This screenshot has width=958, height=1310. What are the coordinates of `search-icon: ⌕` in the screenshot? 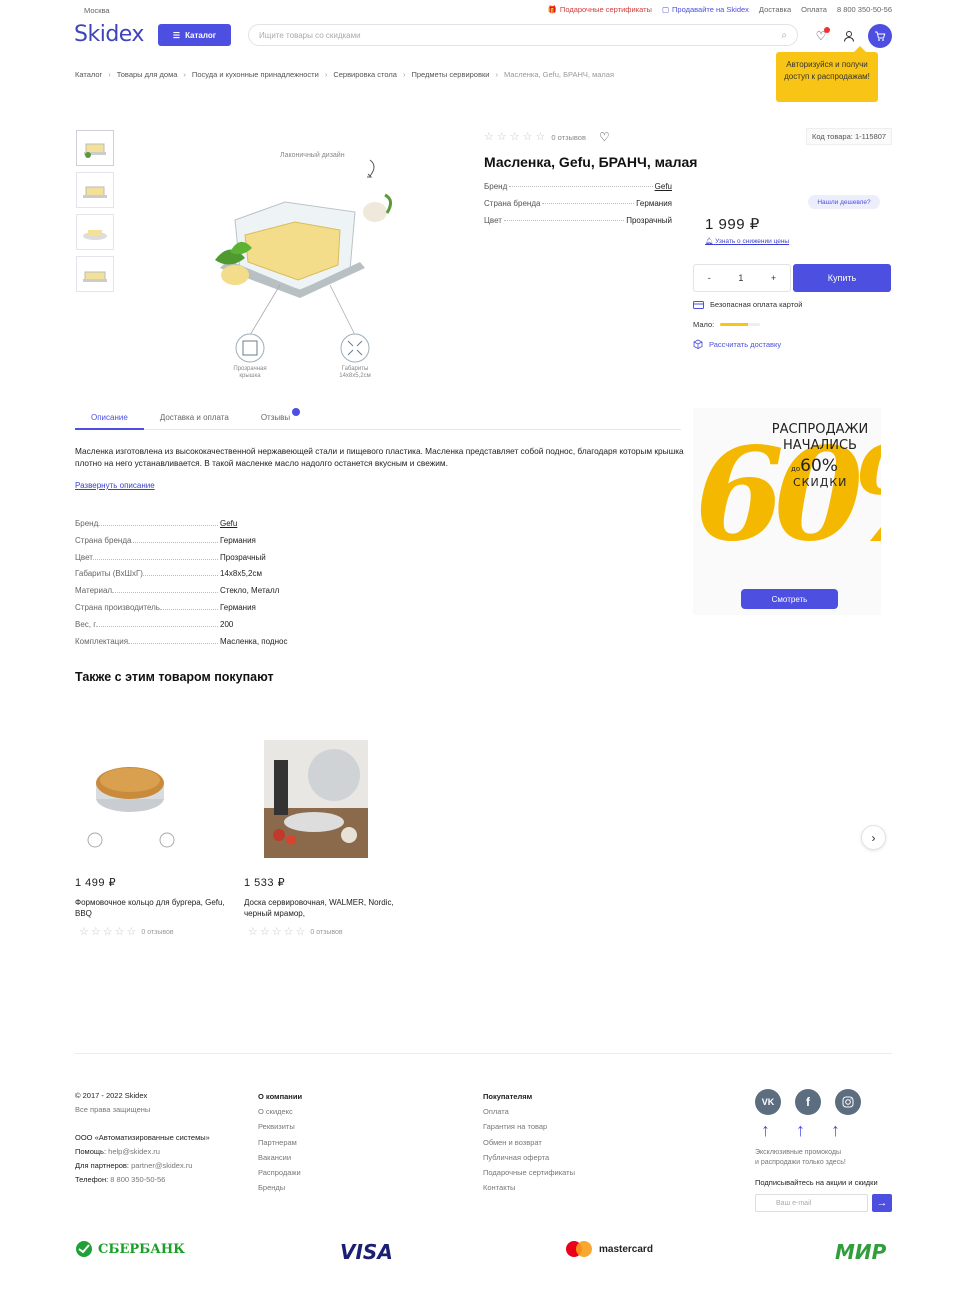 It's located at (784, 35).